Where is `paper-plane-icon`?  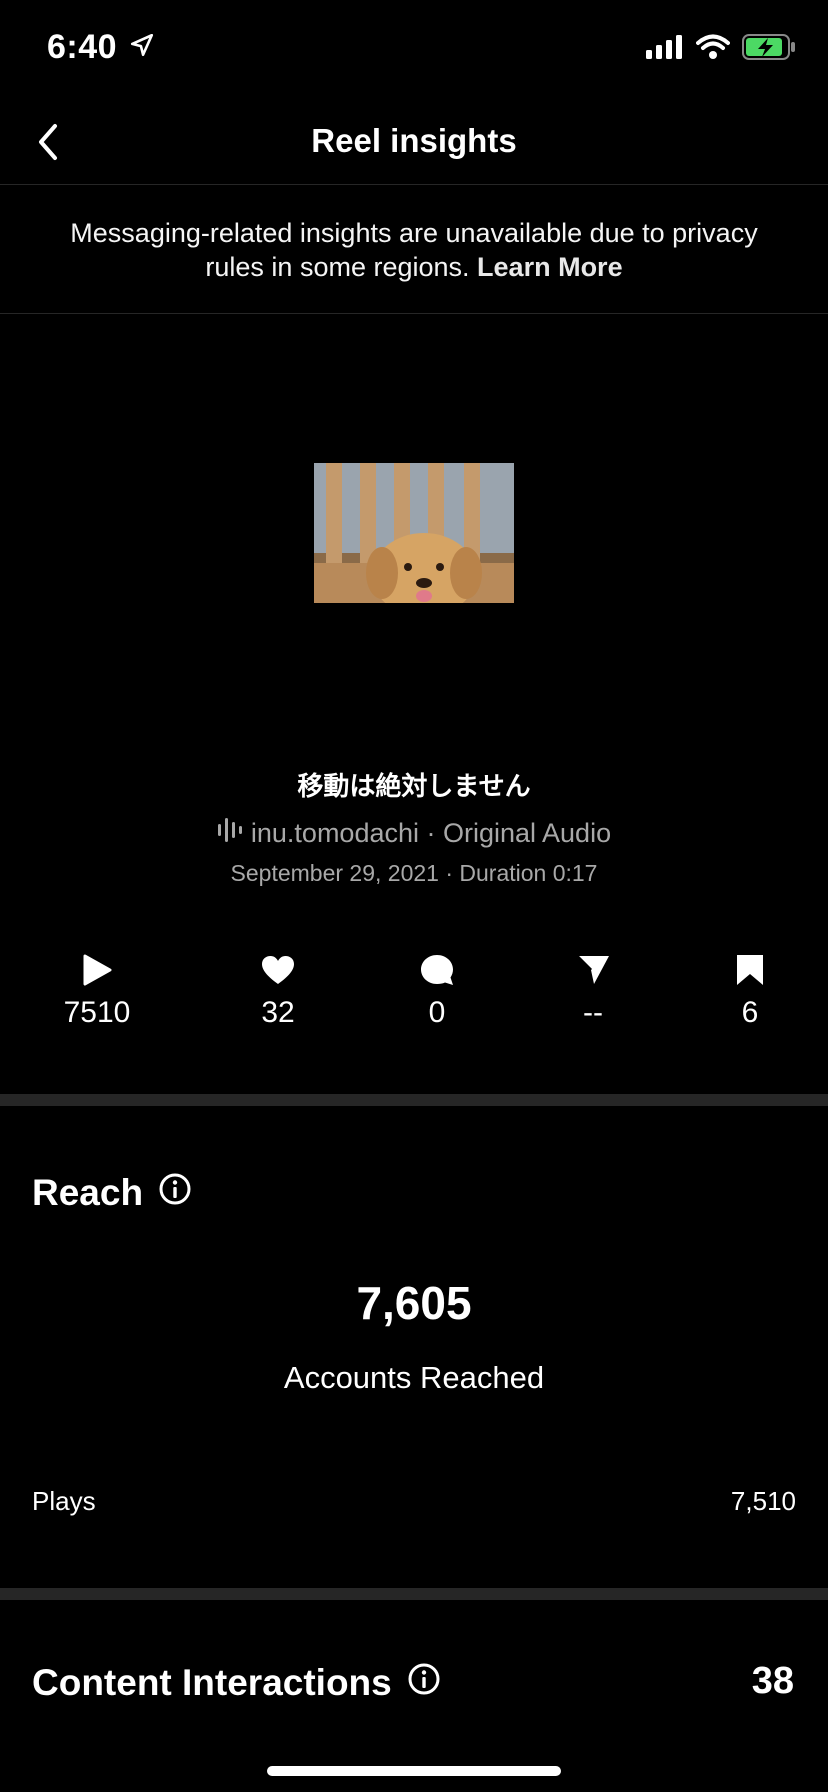
paper-plane-icon is located at coordinates (593, 970).